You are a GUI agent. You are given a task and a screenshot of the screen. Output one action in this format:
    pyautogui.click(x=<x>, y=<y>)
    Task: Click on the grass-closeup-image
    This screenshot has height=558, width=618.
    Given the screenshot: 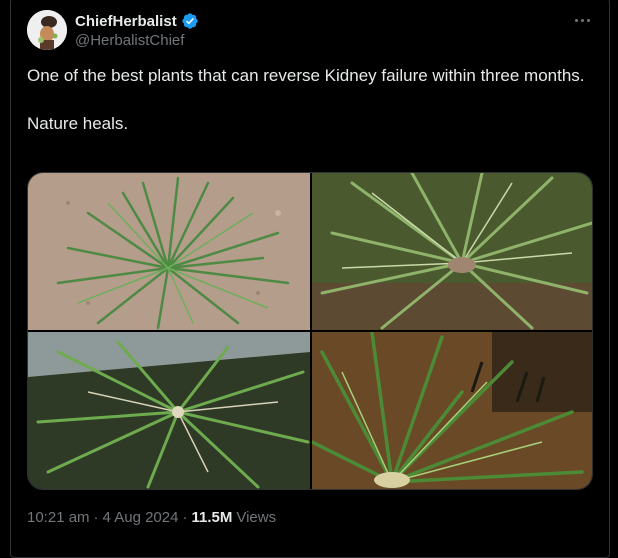 What is the action you would take?
    pyautogui.click(x=452, y=251)
    